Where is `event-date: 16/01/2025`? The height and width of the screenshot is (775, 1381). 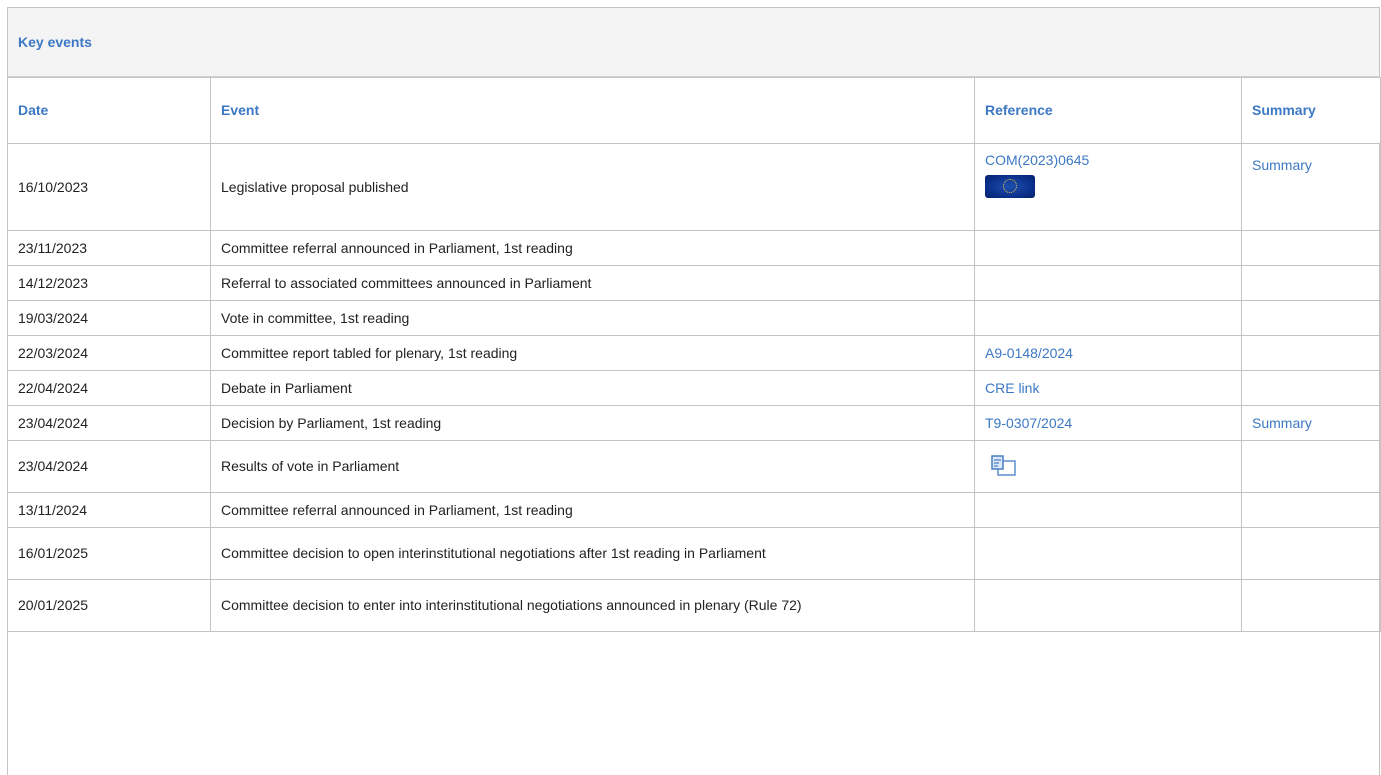
event-date: 16/01/2025 is located at coordinates (109, 553).